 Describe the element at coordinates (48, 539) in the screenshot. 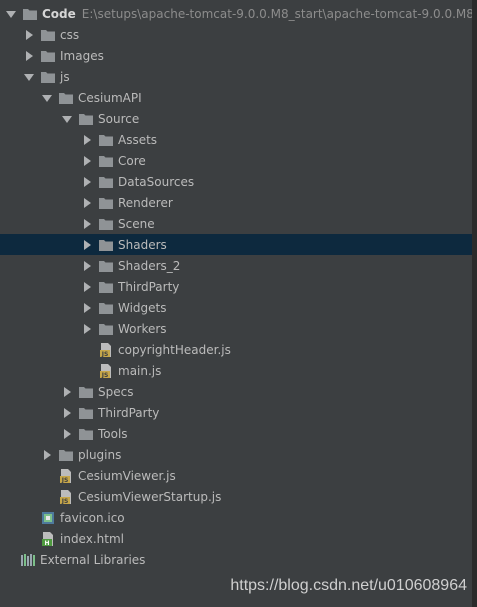

I see `html-file-icon` at that location.